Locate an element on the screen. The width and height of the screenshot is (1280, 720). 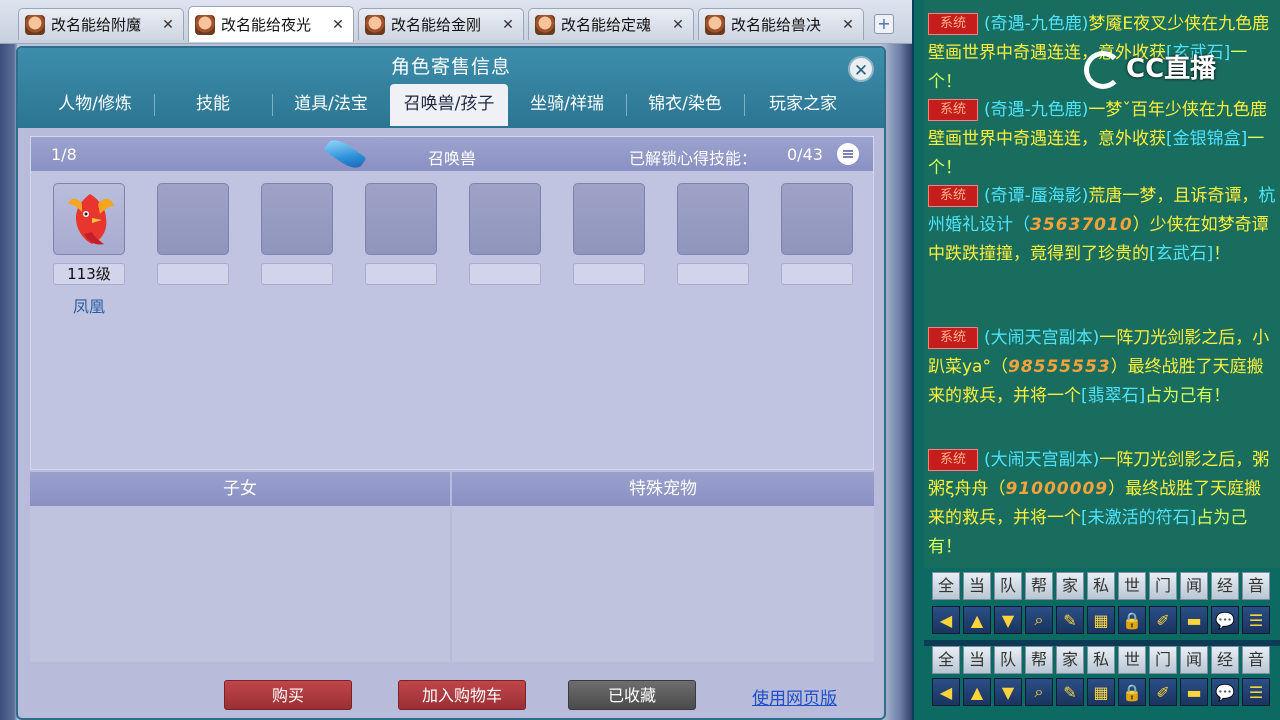
tab-summons: 召唤兽/孩子 is located at coordinates (449, 105).